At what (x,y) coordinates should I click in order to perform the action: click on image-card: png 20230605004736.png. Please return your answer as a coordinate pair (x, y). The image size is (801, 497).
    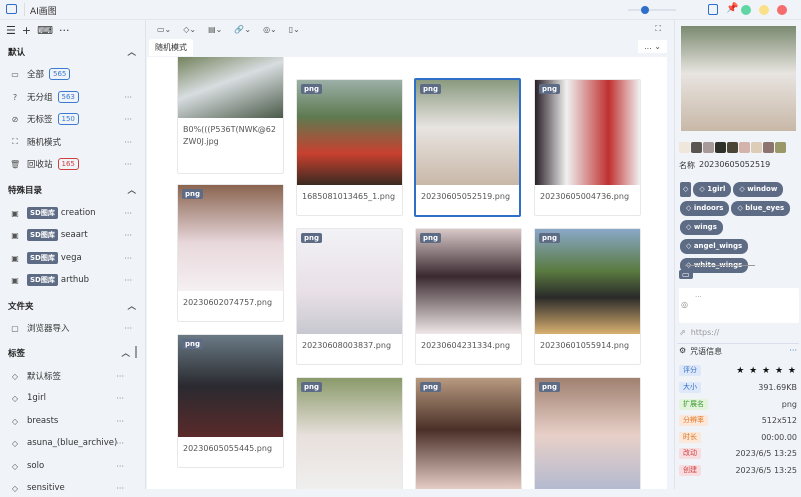
    Looking at the image, I should click on (587, 147).